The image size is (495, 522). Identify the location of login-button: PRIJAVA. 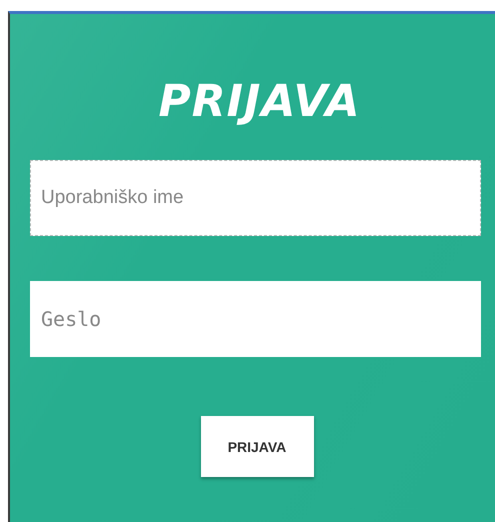
(257, 446).